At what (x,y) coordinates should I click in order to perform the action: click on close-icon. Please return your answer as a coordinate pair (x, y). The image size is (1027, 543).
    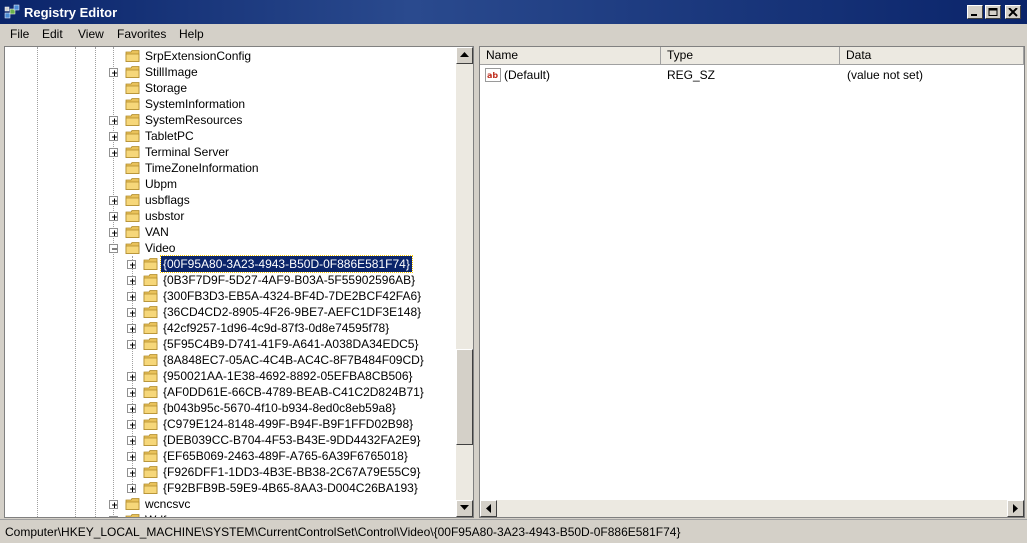
    Looking at the image, I should click on (1013, 12).